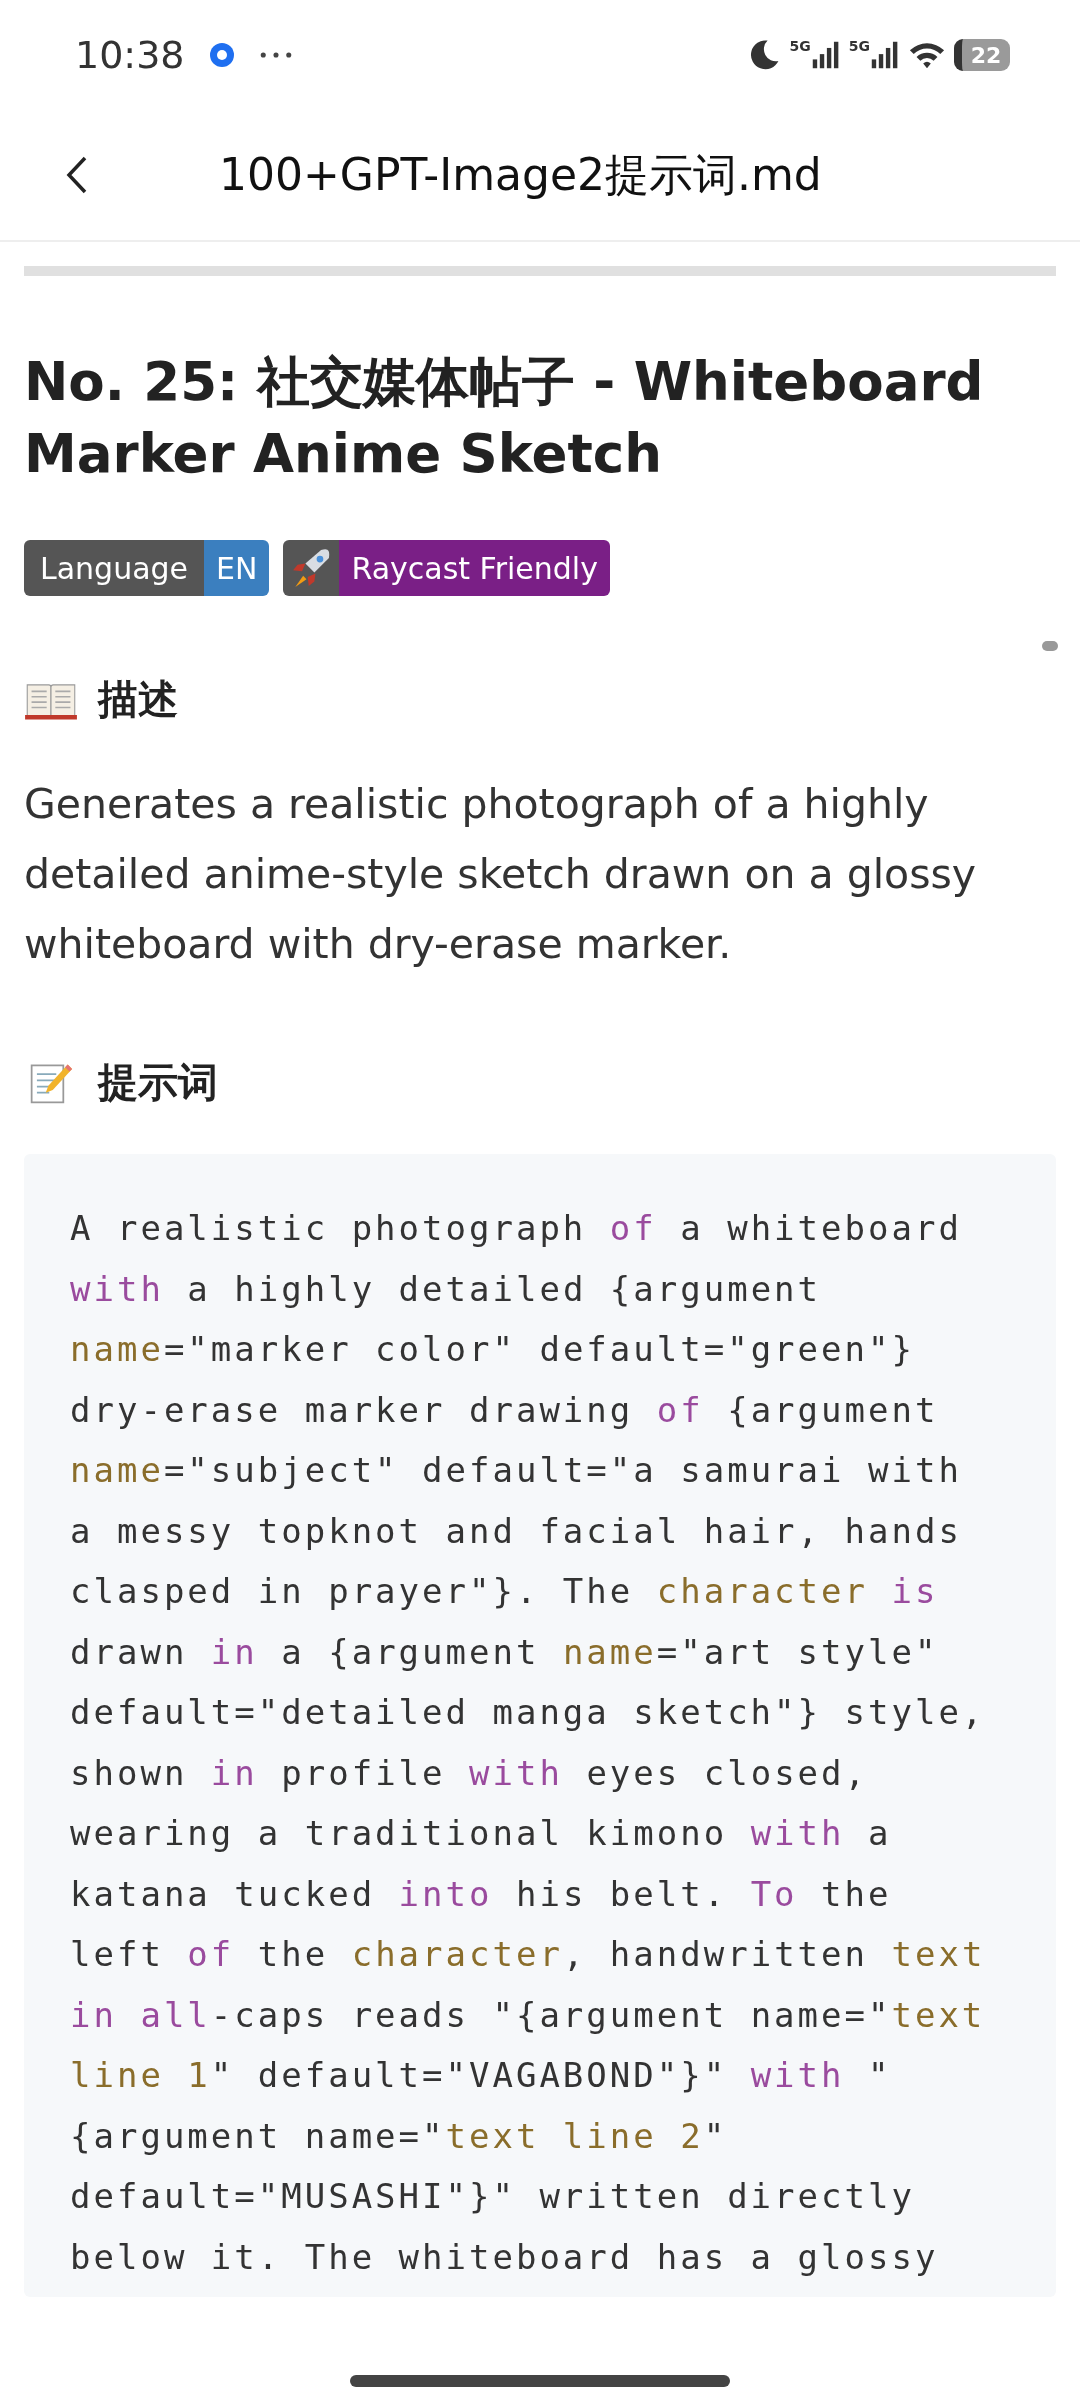 Image resolution: width=1080 pixels, height=2401 pixels. What do you see at coordinates (114, 568) in the screenshot?
I see `badge-label: Language` at bounding box center [114, 568].